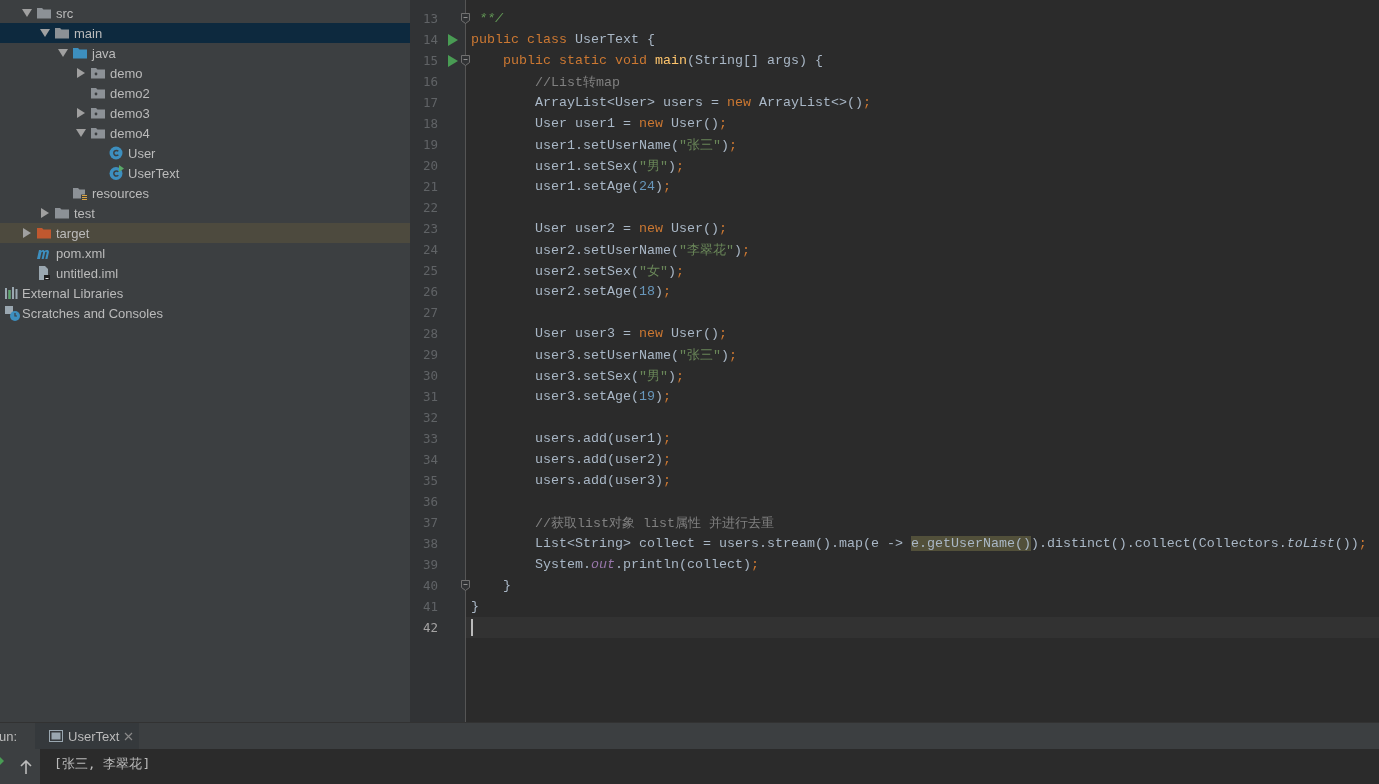 The height and width of the screenshot is (784, 1379). I want to click on tree-item: demo3, so click(205, 113).